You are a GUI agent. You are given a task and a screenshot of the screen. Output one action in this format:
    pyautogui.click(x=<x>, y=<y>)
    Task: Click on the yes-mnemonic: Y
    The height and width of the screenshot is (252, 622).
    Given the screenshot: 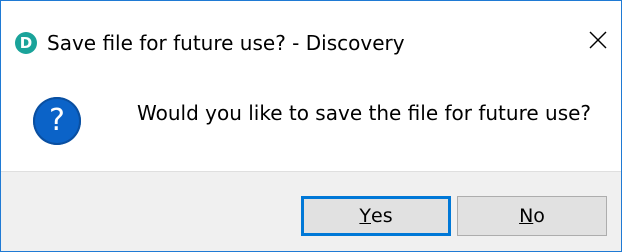 What is the action you would take?
    pyautogui.click(x=365, y=216)
    